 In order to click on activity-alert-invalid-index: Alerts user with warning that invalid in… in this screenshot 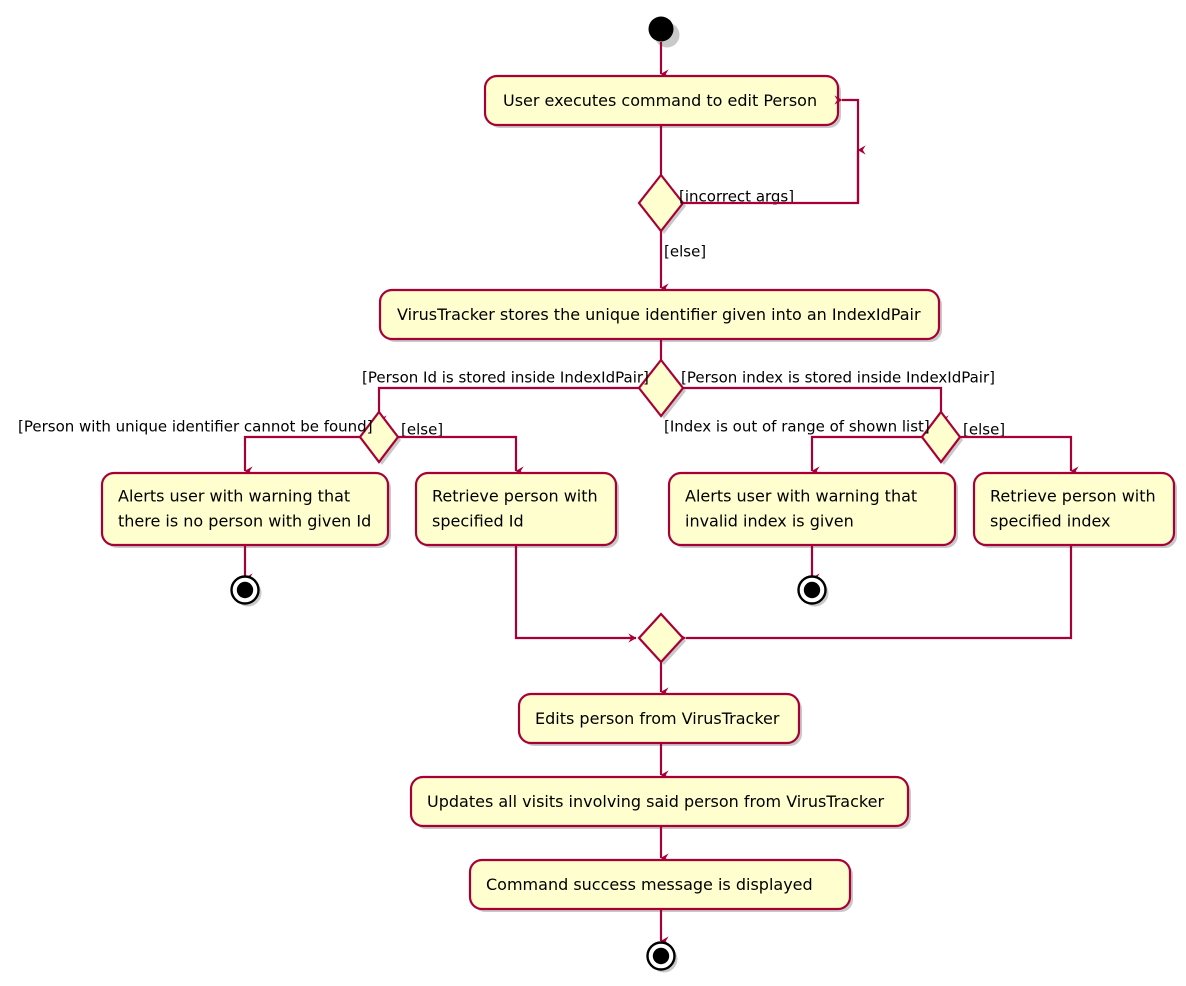, I will do `click(812, 509)`.